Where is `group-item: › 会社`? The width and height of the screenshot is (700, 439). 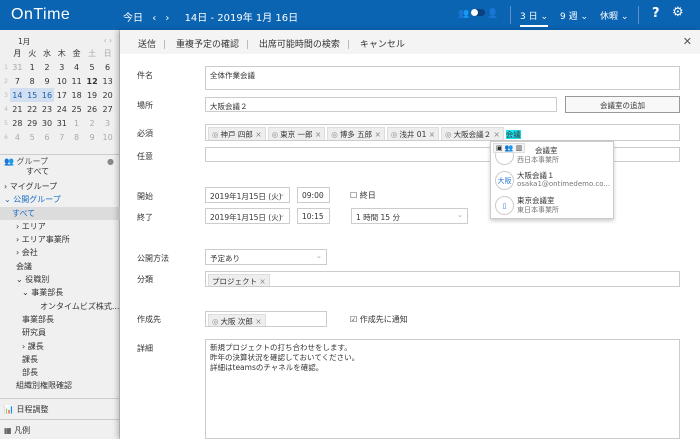 group-item: › 会社 is located at coordinates (60, 252).